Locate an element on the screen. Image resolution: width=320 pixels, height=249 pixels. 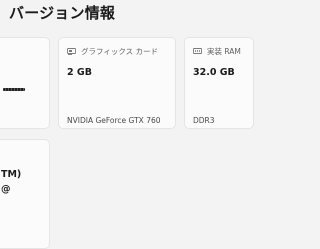
card-value: 2 GB is located at coordinates (79, 72).